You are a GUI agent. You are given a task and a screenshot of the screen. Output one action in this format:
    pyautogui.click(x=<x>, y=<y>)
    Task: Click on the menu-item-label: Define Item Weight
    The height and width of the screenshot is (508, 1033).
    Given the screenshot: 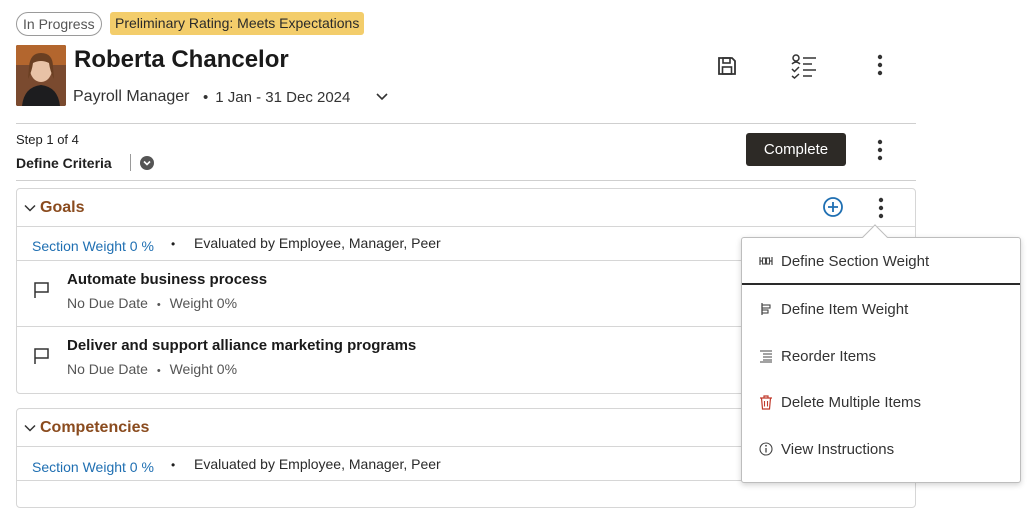 What is the action you would take?
    pyautogui.click(x=845, y=309)
    